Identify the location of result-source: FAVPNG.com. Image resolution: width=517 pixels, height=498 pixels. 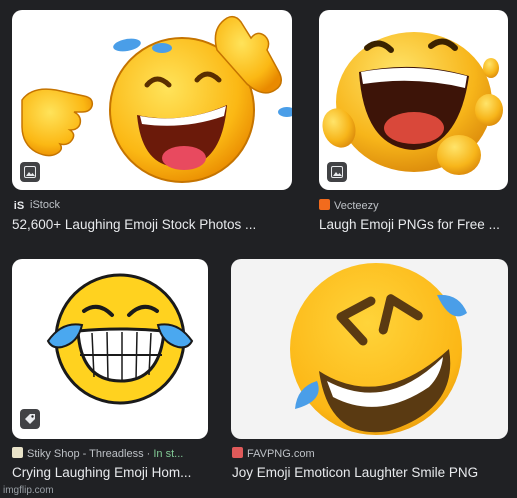
(370, 453).